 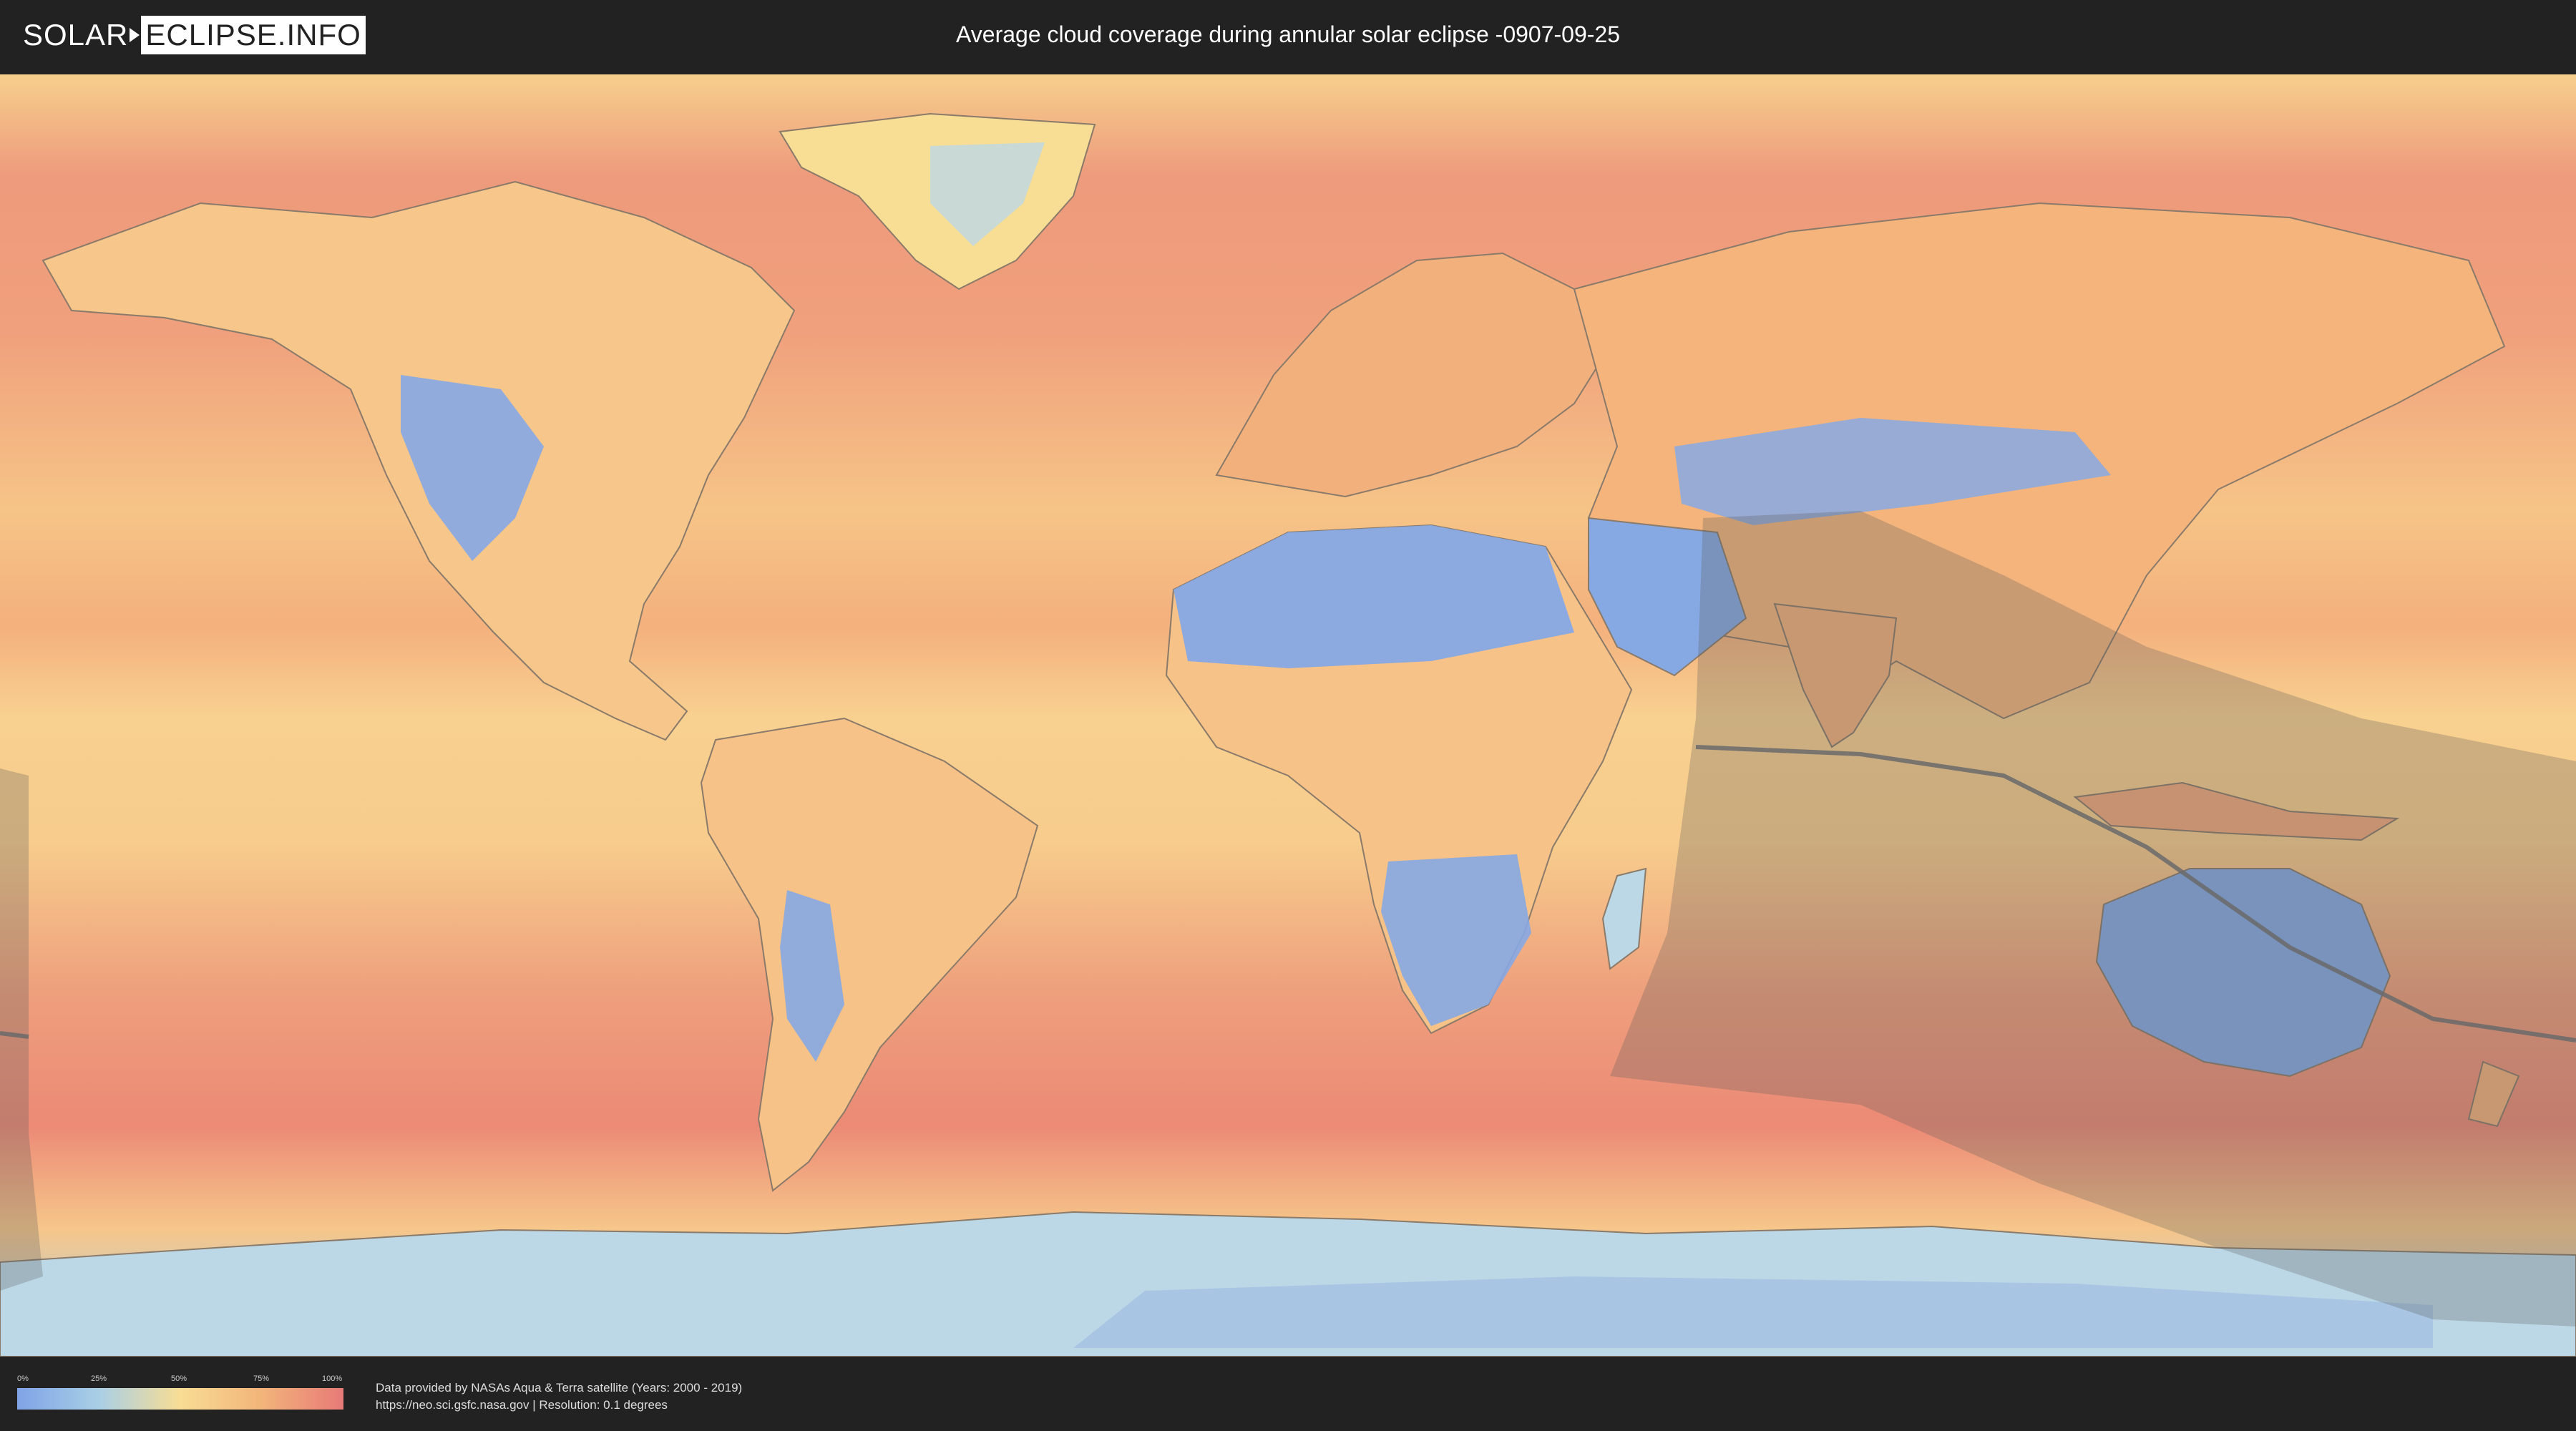 What do you see at coordinates (180, 1399) in the screenshot?
I see `legend-color-bar` at bounding box center [180, 1399].